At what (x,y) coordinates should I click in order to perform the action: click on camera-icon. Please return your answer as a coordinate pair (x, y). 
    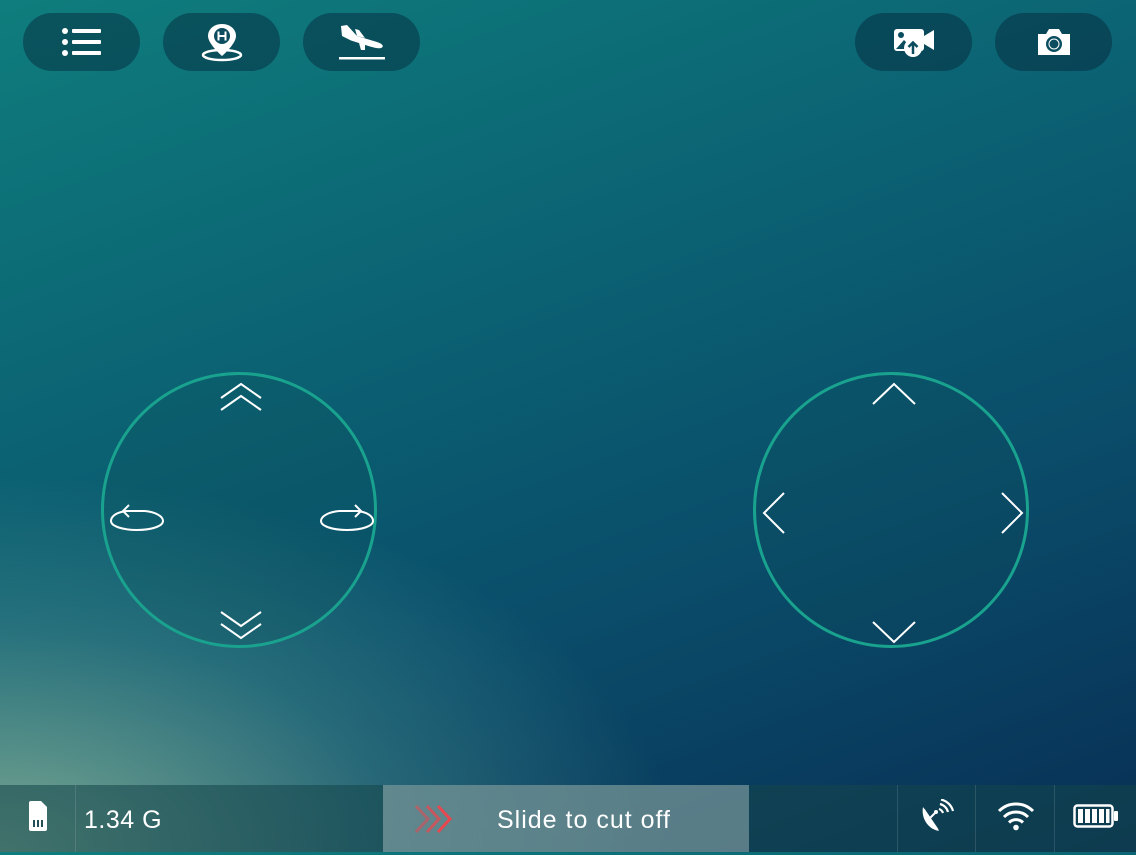
    Looking at the image, I should click on (1054, 42).